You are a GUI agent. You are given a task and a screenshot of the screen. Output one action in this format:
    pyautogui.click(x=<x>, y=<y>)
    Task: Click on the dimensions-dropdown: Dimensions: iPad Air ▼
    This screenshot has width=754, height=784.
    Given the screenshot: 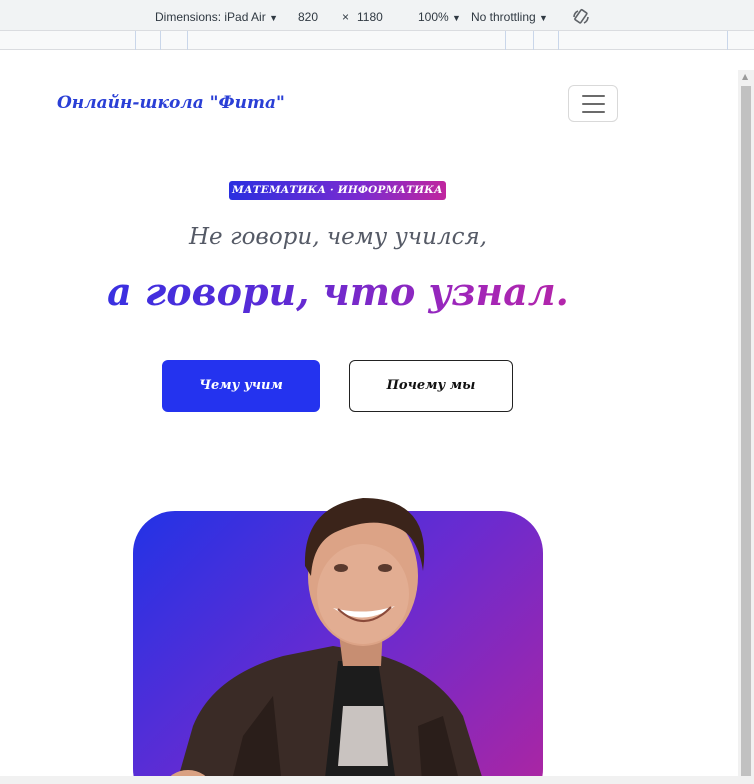 What is the action you would take?
    pyautogui.click(x=216, y=17)
    